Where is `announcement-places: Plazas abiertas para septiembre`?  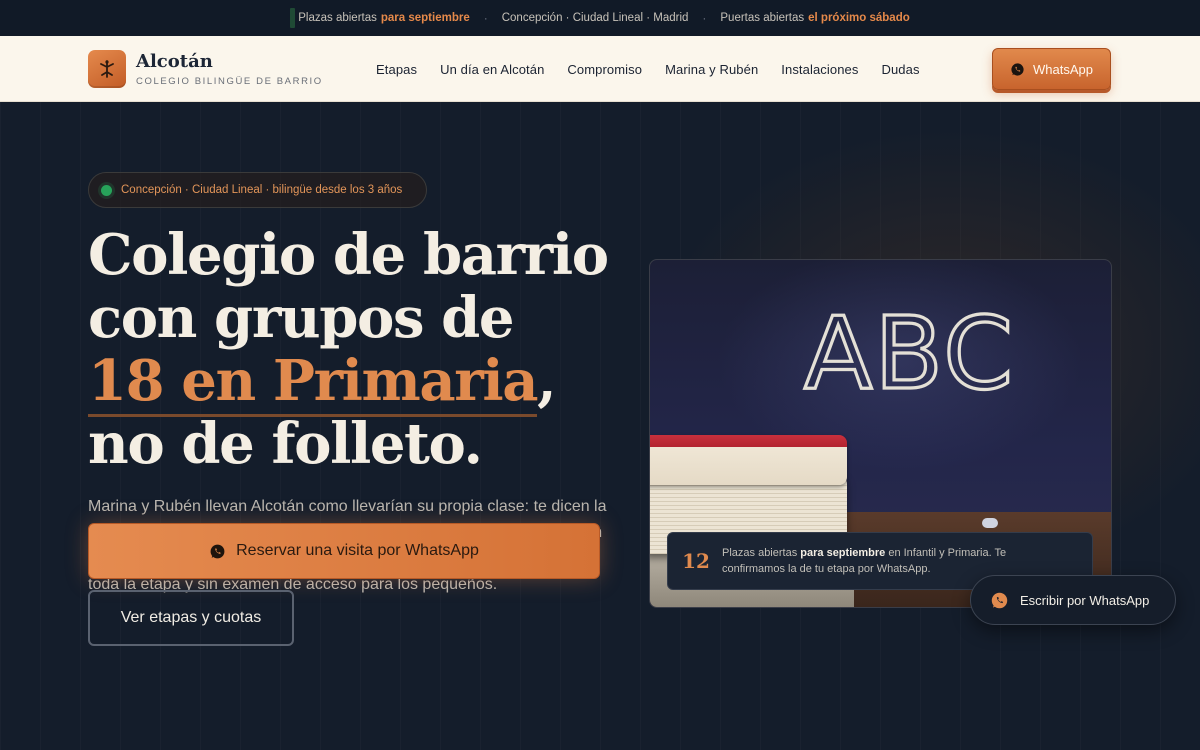 announcement-places: Plazas abiertas para septiembre is located at coordinates (380, 18).